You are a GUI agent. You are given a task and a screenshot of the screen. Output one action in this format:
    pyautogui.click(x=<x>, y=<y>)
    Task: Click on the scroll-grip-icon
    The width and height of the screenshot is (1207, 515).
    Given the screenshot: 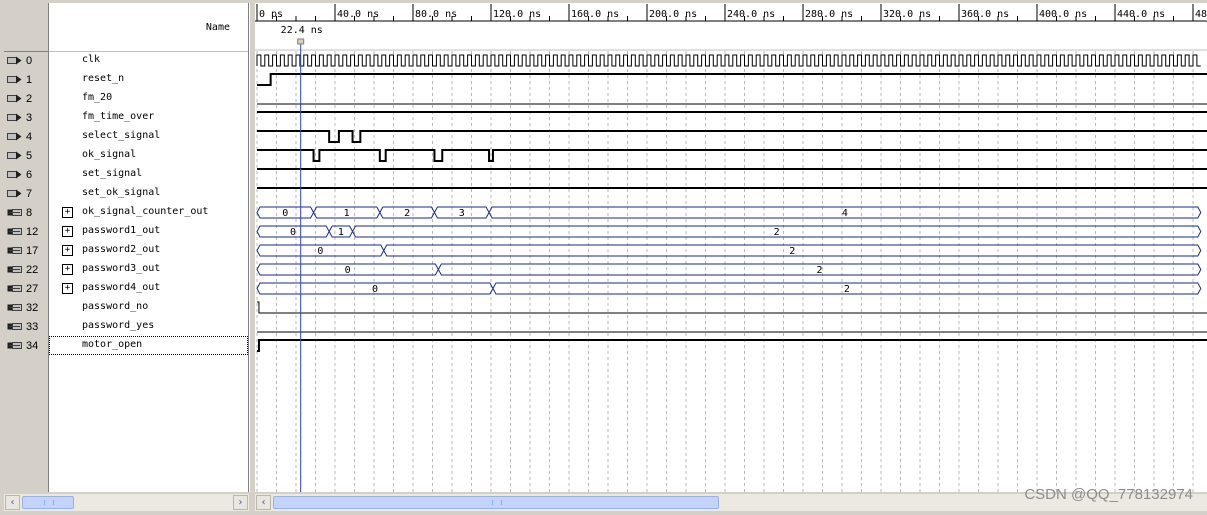 What is the action you would take?
    pyautogui.click(x=497, y=502)
    